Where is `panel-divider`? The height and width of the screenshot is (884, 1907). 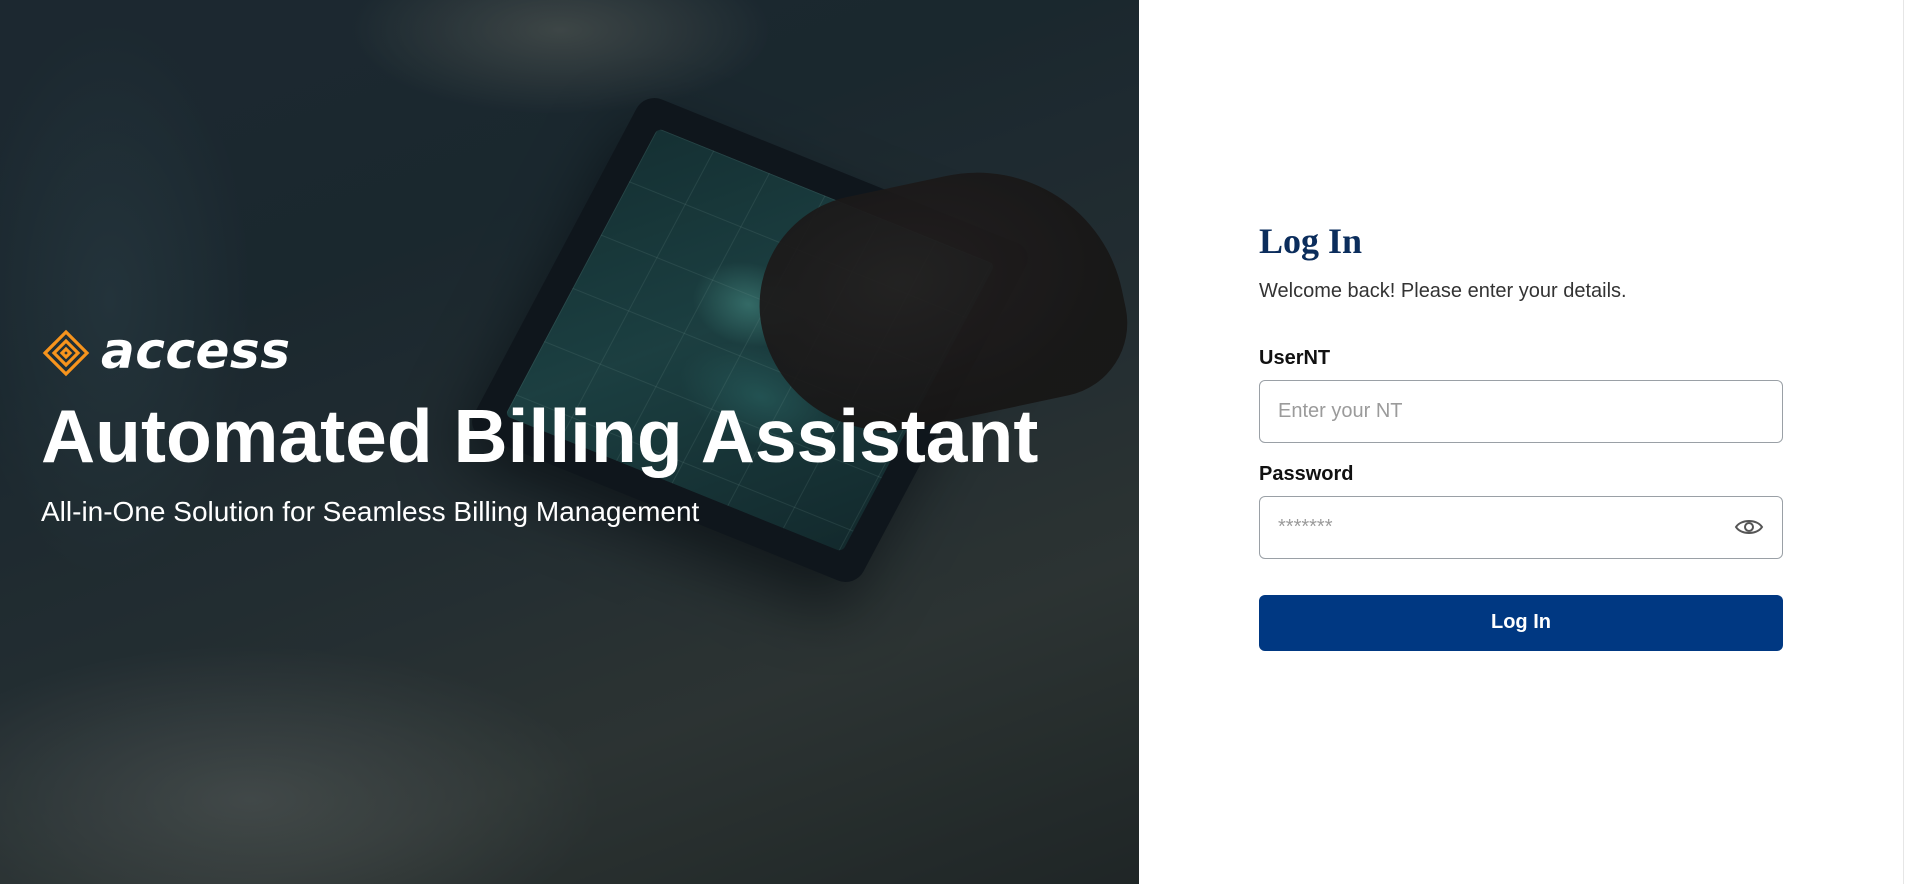
panel-divider is located at coordinates (1903, 442).